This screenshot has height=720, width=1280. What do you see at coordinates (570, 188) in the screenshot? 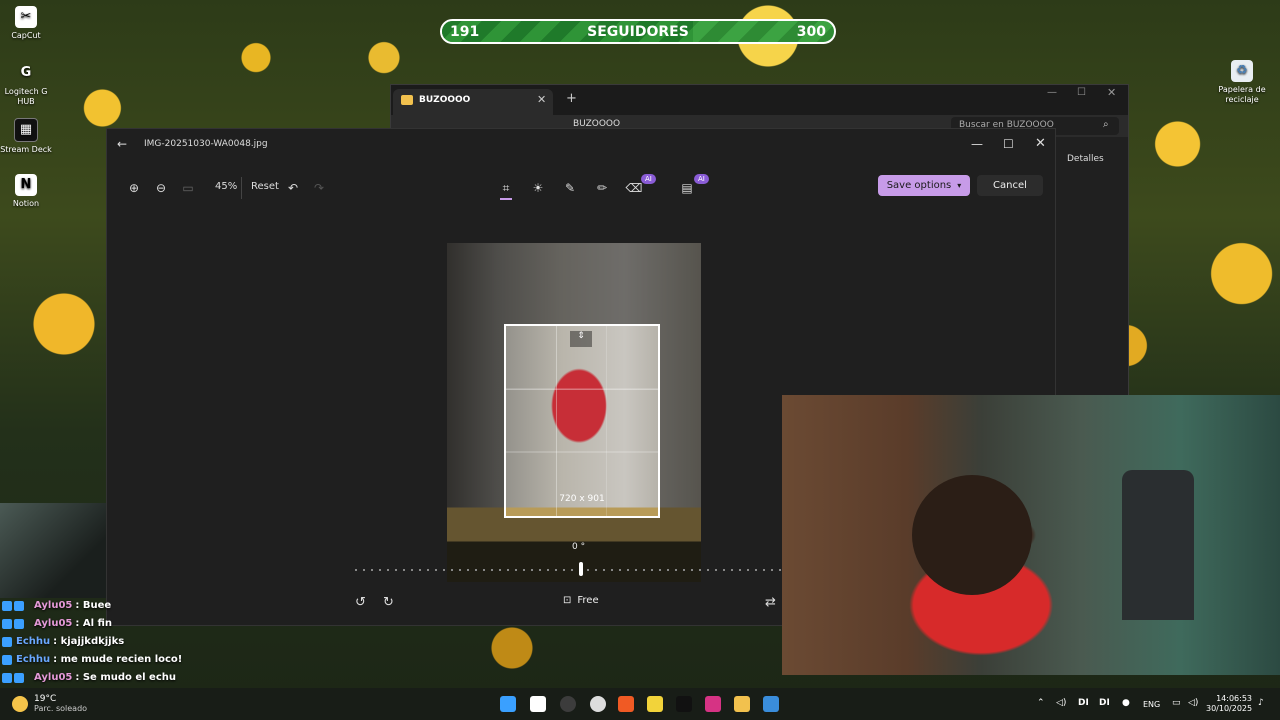
I see `markup-icon: ✎` at bounding box center [570, 188].